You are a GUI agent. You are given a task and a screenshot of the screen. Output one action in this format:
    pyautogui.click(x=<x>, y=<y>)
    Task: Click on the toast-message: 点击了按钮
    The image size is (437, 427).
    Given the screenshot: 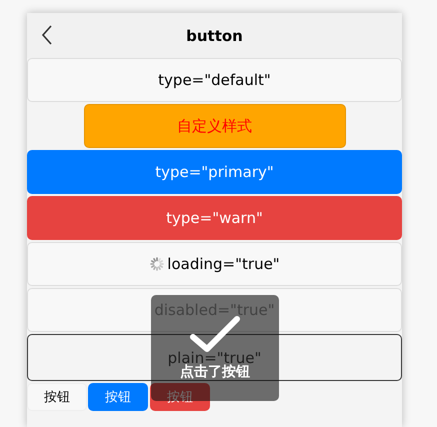 What is the action you would take?
    pyautogui.click(x=215, y=372)
    